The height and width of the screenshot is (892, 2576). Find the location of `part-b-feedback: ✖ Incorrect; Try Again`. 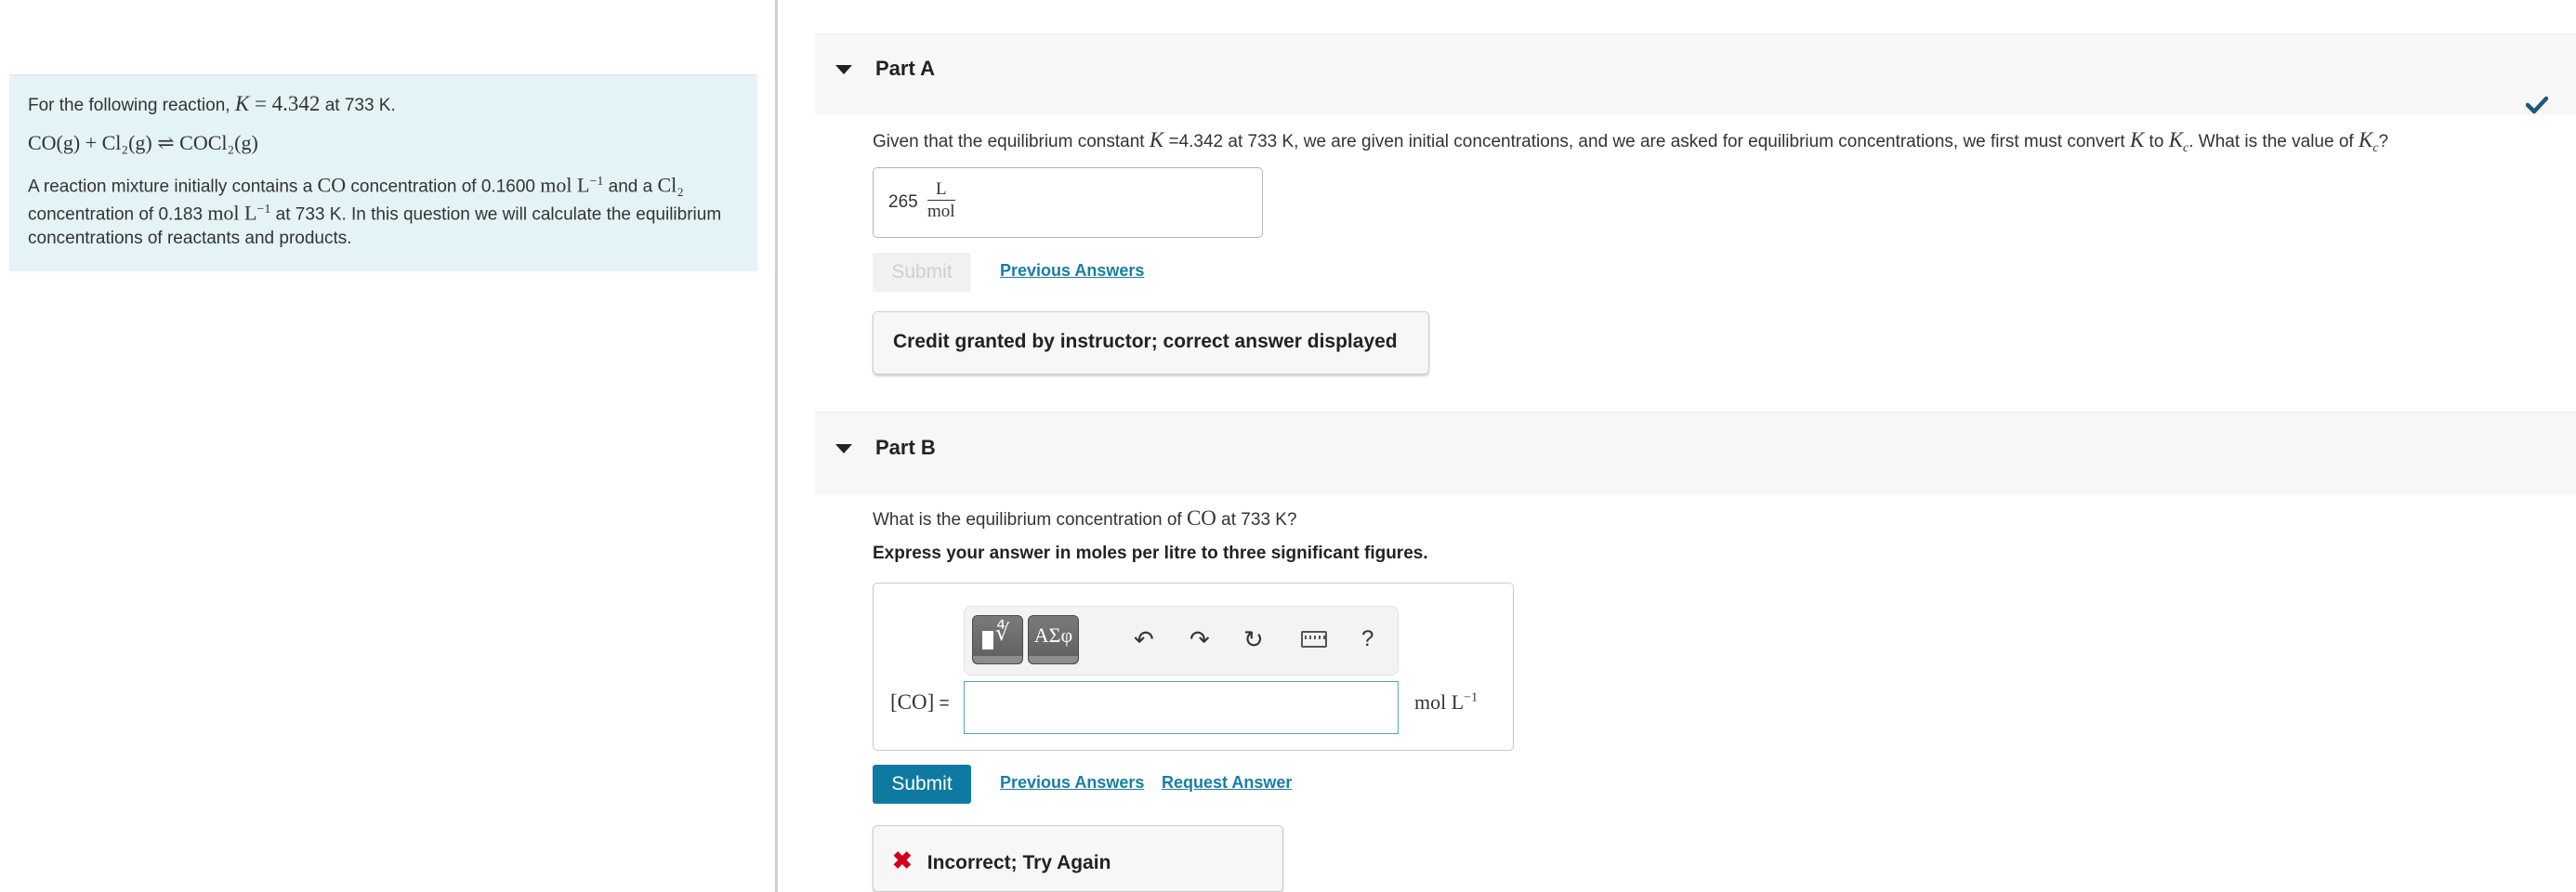

part-b-feedback: ✖ Incorrect; Try Again is located at coordinates (1078, 859).